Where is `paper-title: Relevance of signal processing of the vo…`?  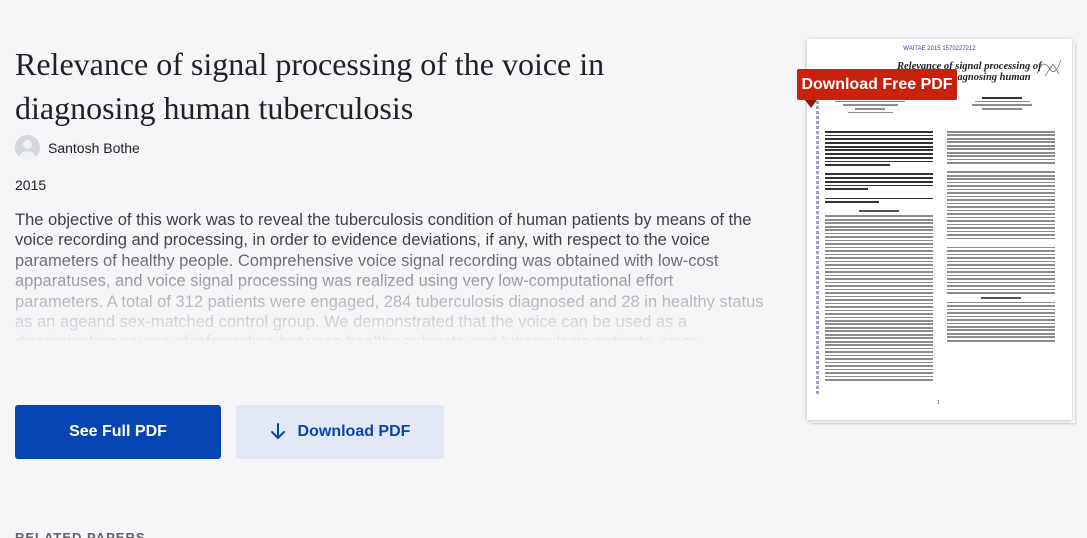
paper-title: Relevance of signal processing of the vo… is located at coordinates (310, 86).